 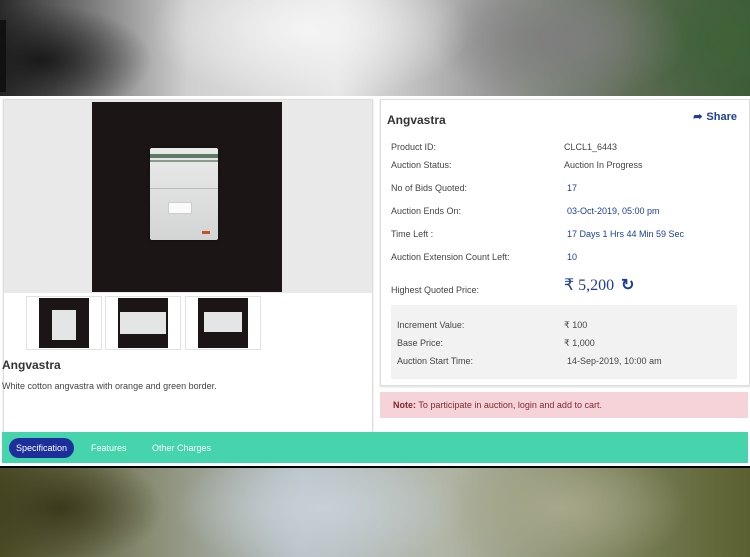 I want to click on tab-other-charges: Other Charges, so click(x=181, y=448).